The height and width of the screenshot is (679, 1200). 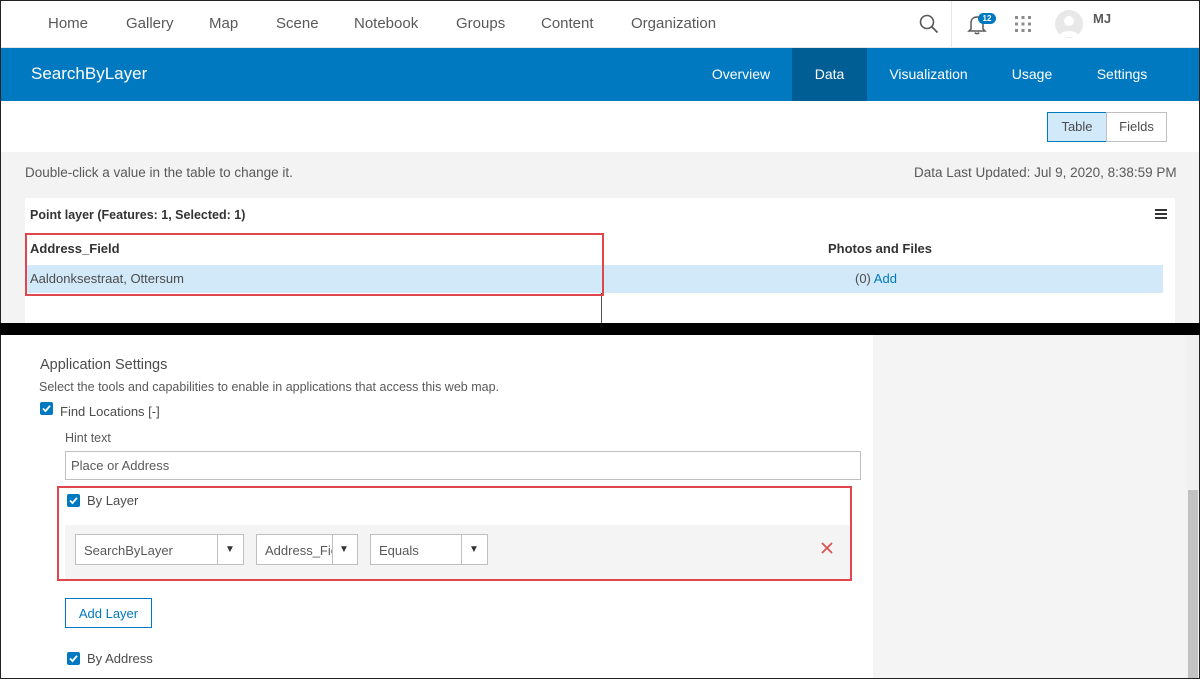 I want to click on nav-scene: Scene, so click(x=297, y=23).